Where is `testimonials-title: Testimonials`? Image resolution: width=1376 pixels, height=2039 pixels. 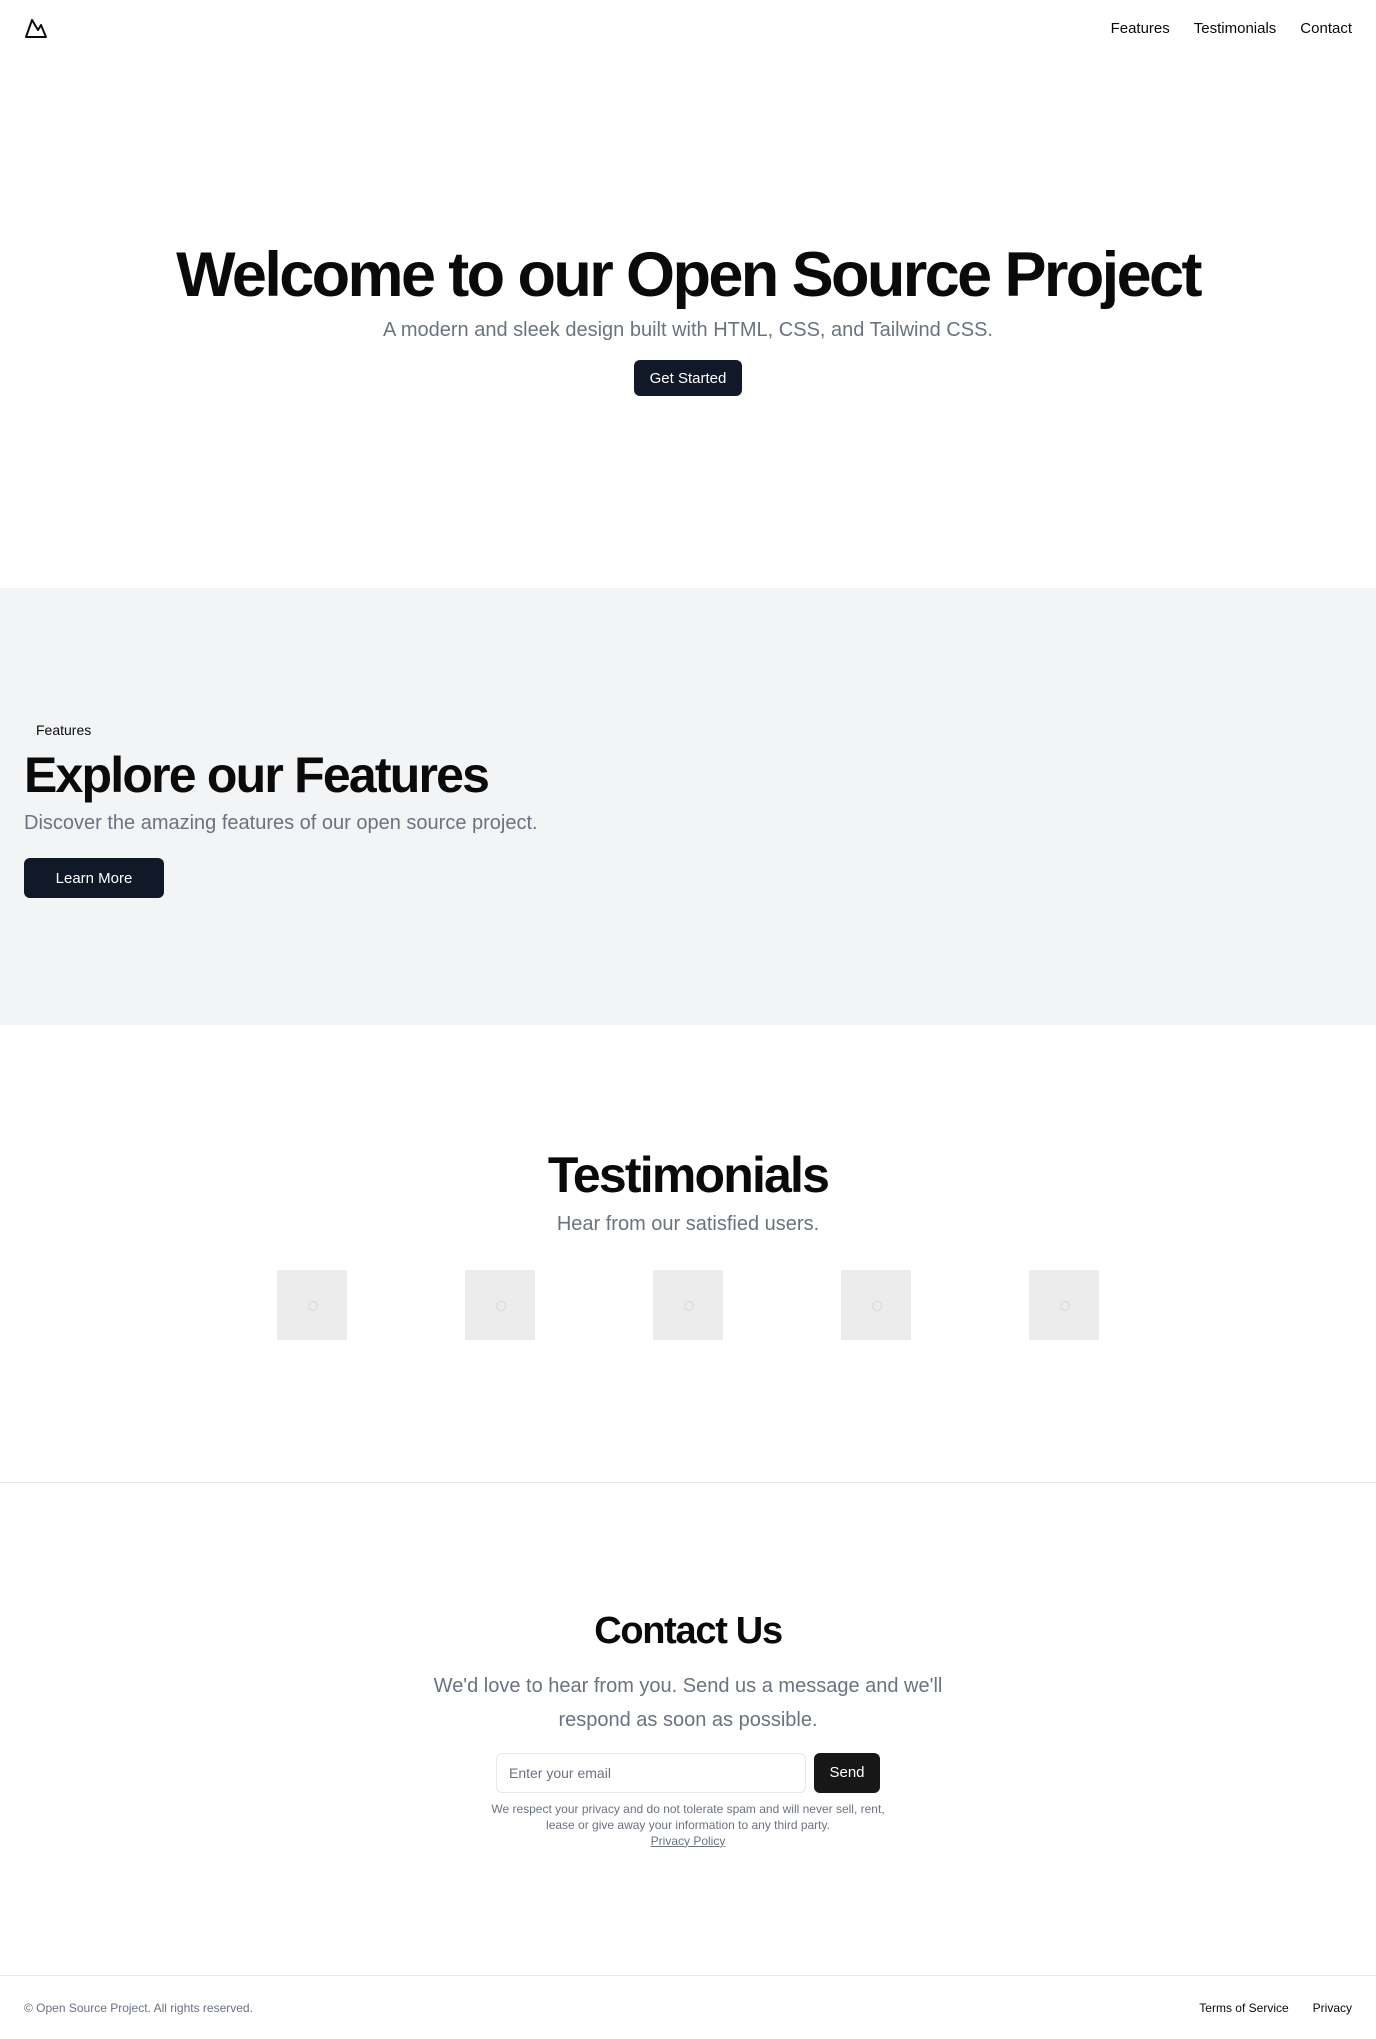 testimonials-title: Testimonials is located at coordinates (688, 1175).